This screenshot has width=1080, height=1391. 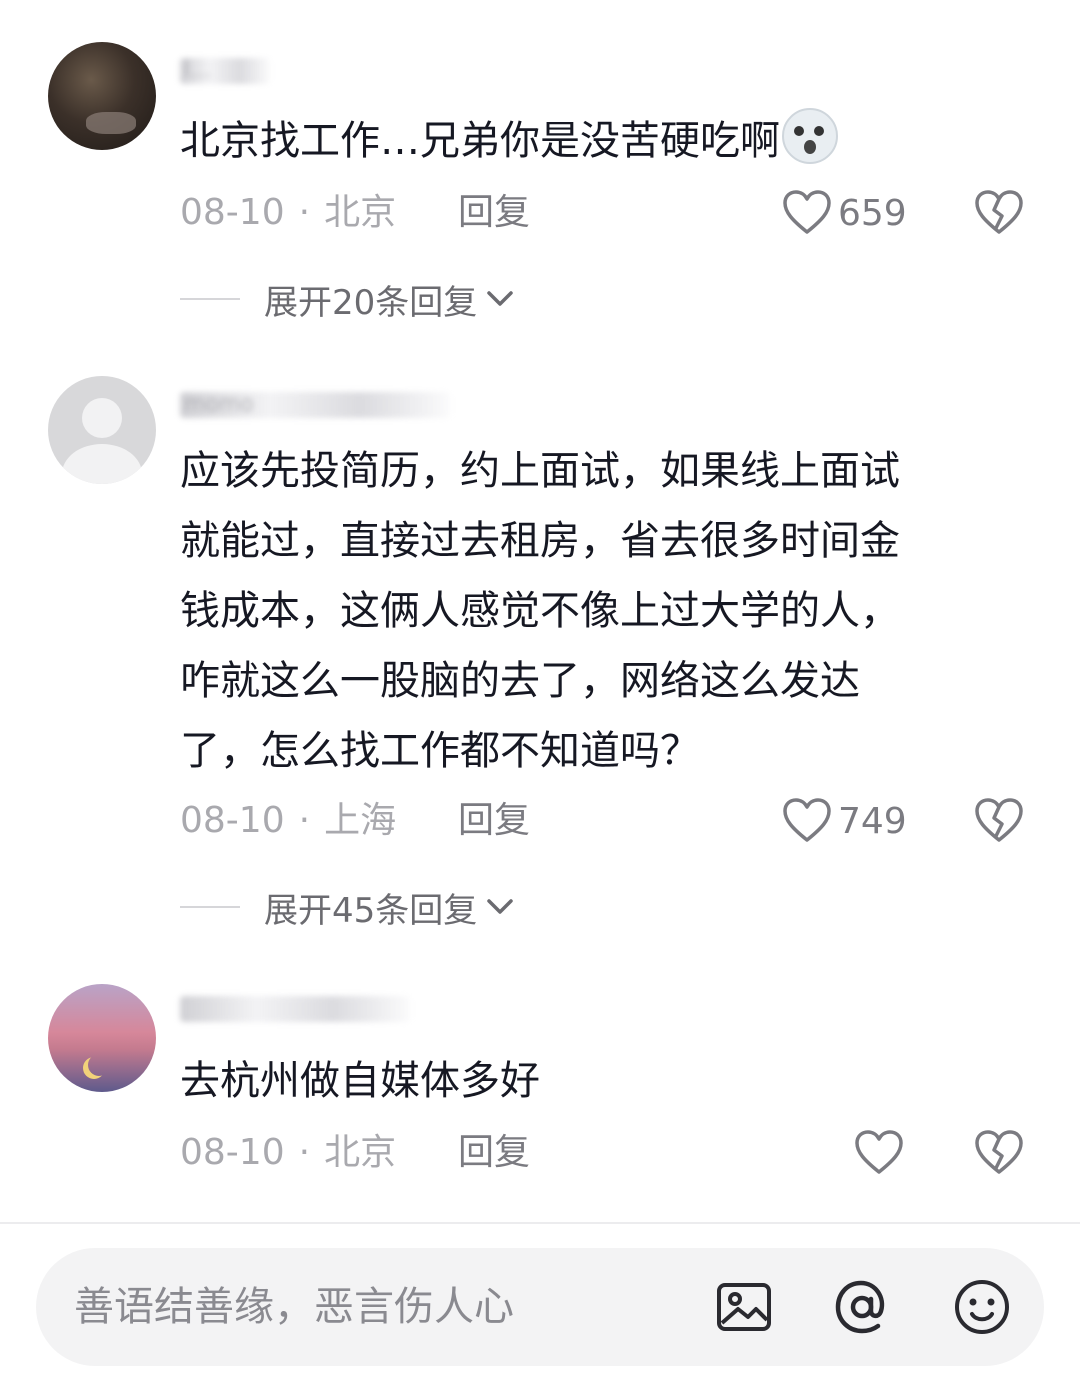 I want to click on avatar-head, so click(x=102, y=418).